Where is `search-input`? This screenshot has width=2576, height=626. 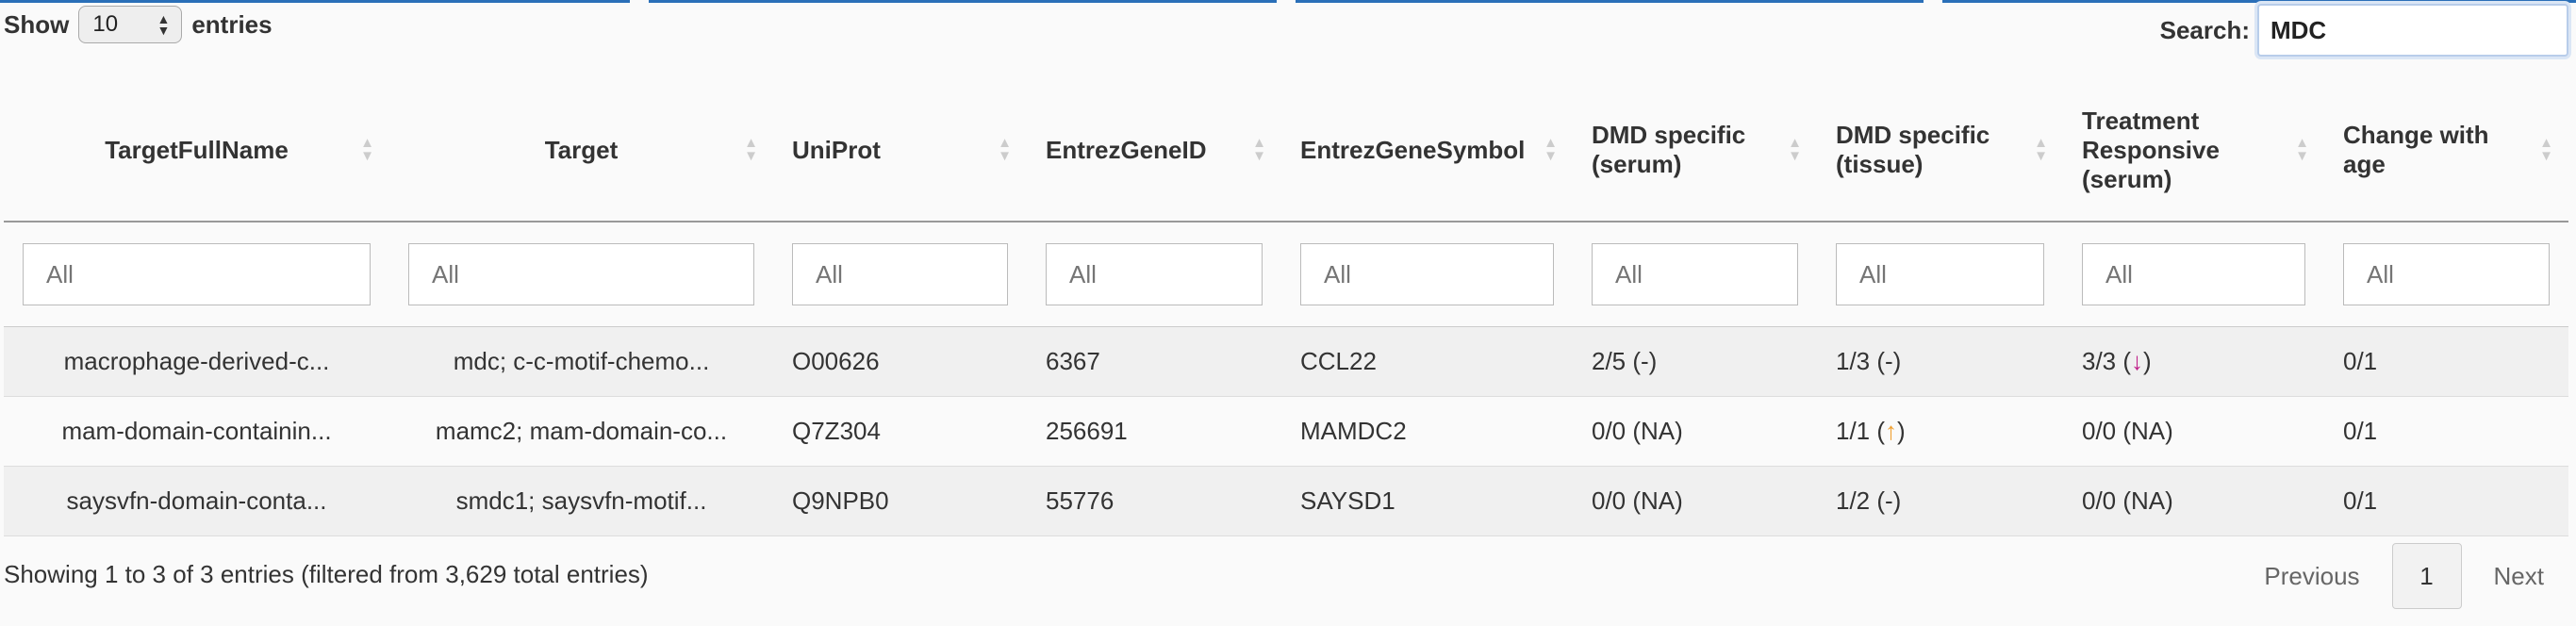
search-input is located at coordinates (2412, 30).